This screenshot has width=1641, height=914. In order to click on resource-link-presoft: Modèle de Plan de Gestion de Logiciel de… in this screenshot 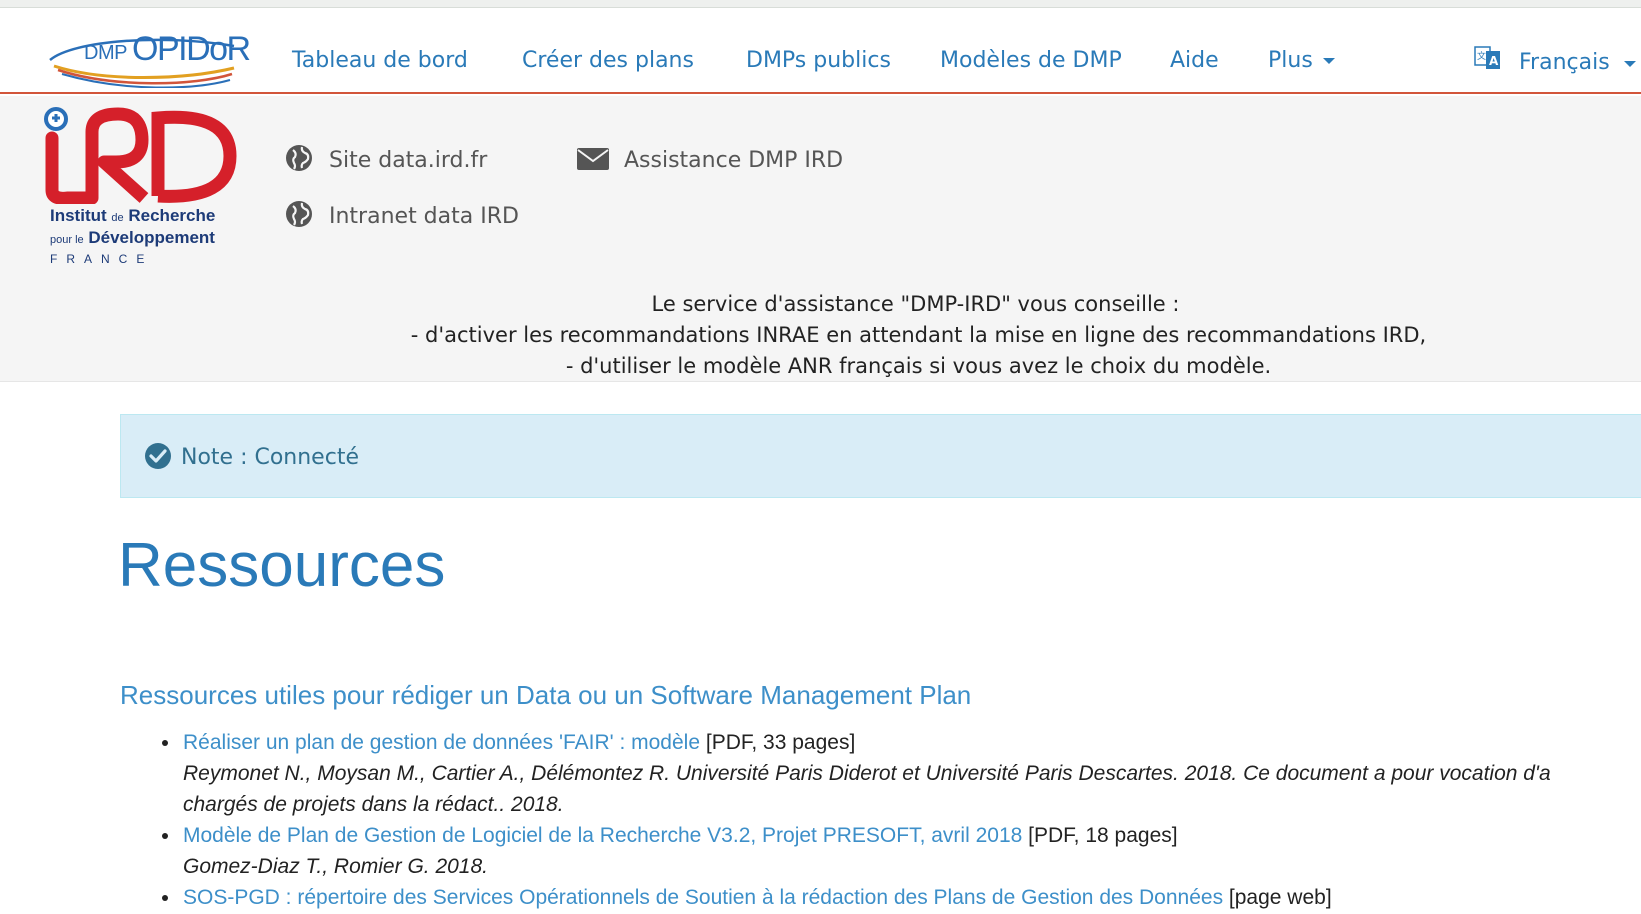, I will do `click(602, 835)`.